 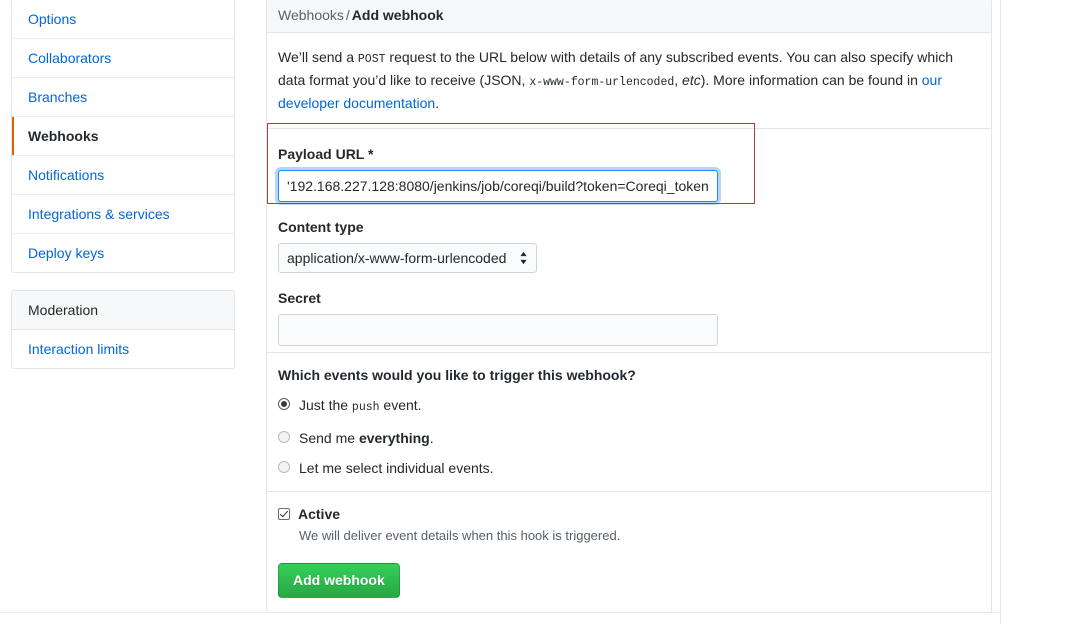 I want to click on event-option-prefix: Just the, so click(x=325, y=405).